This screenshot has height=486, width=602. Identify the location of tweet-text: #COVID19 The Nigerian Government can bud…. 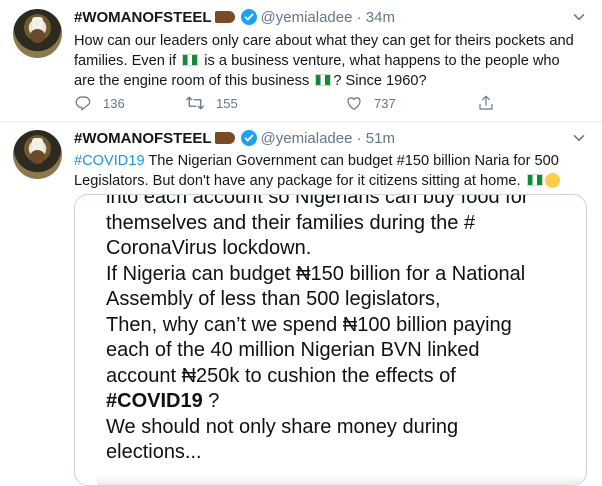
(329, 171).